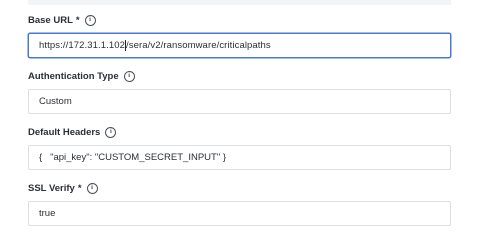 This screenshot has height=240, width=483. What do you see at coordinates (55, 101) in the screenshot?
I see `authentication-type-value: Custom` at bounding box center [55, 101].